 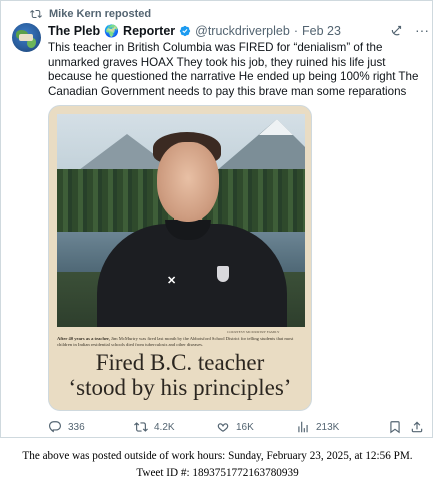 What do you see at coordinates (100, 14) in the screenshot?
I see `repost-label: Mike Kern reposted` at bounding box center [100, 14].